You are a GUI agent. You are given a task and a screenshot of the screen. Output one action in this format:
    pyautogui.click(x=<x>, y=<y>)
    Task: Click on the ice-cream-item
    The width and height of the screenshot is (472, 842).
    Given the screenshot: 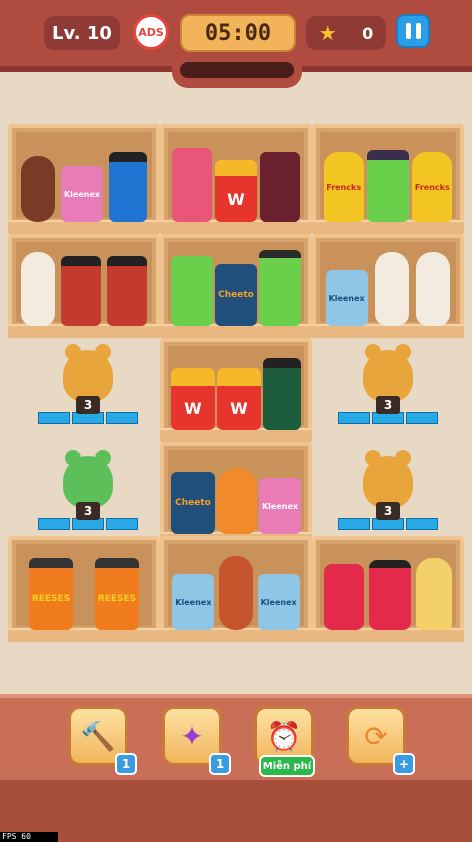 What is the action you would take?
    pyautogui.click(x=237, y=501)
    